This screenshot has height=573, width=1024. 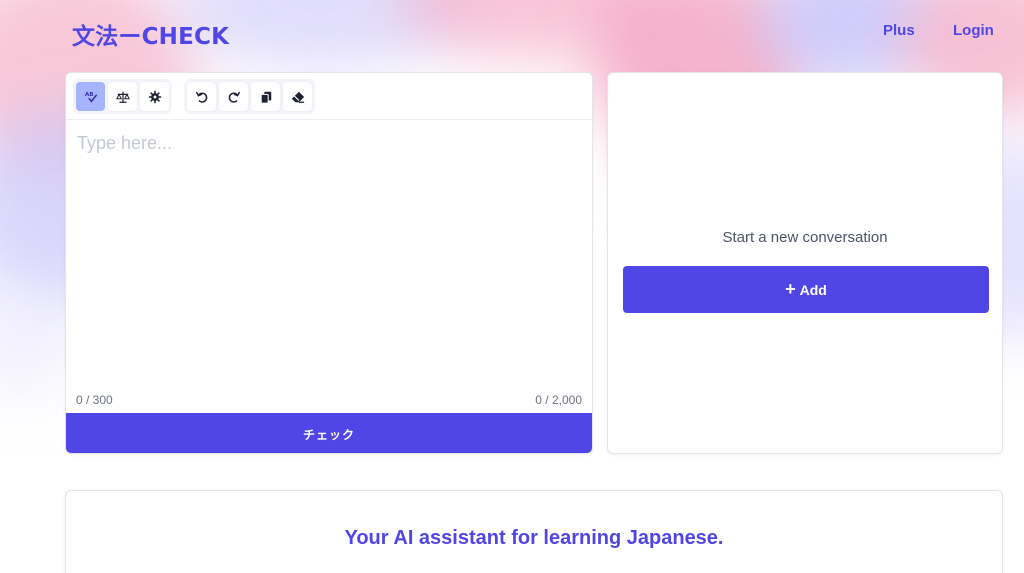 What do you see at coordinates (512, 32) in the screenshot?
I see `top-header: 文法ーCHECK Plus Login` at bounding box center [512, 32].